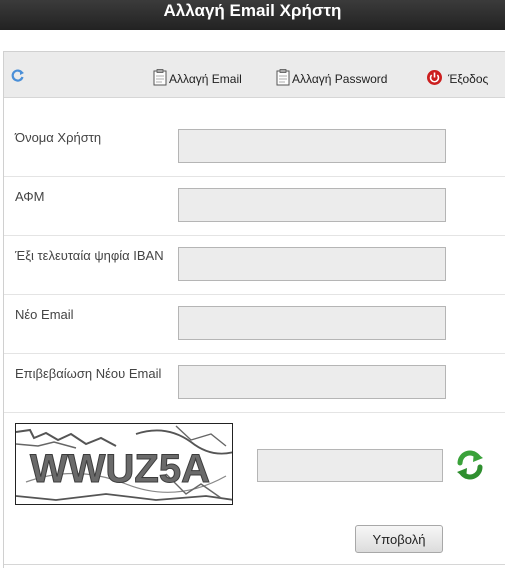 The height and width of the screenshot is (568, 505). What do you see at coordinates (399, 539) in the screenshot?
I see `submit-button: Υποβολή` at bounding box center [399, 539].